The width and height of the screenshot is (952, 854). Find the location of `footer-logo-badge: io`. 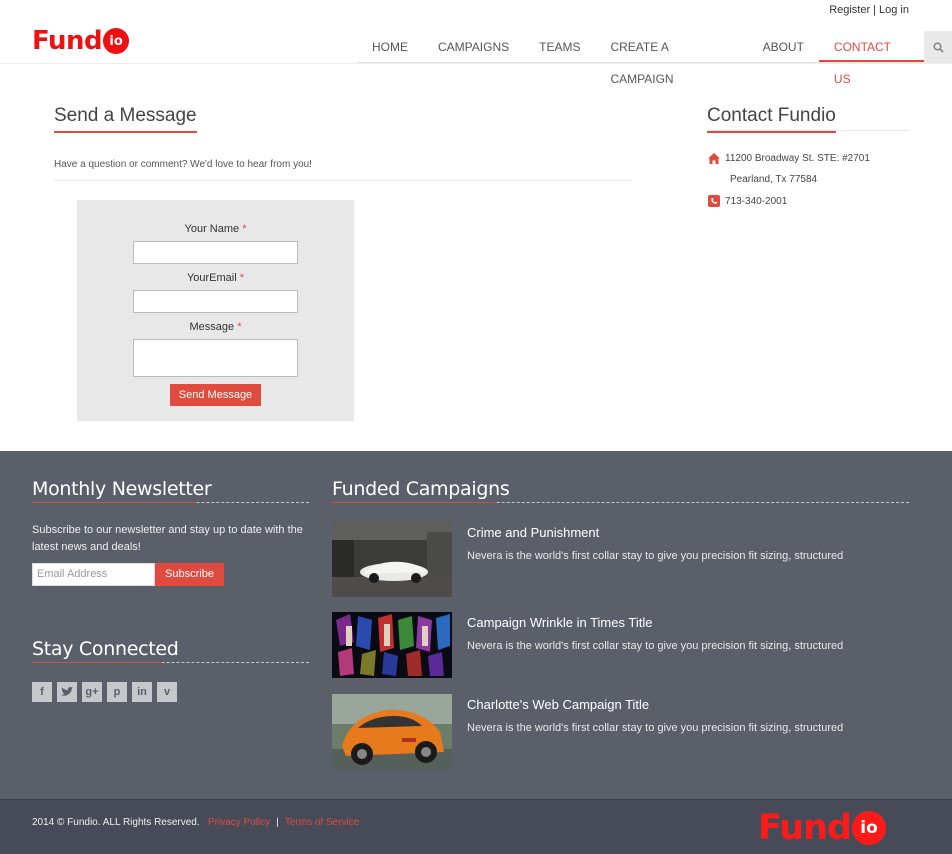

footer-logo-badge: io is located at coordinates (869, 828).